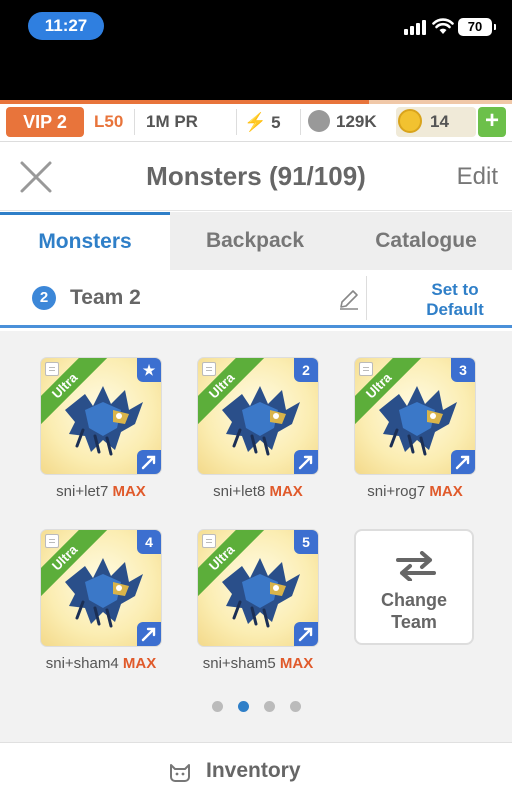  What do you see at coordinates (66, 26) in the screenshot?
I see `clock: 11:27` at bounding box center [66, 26].